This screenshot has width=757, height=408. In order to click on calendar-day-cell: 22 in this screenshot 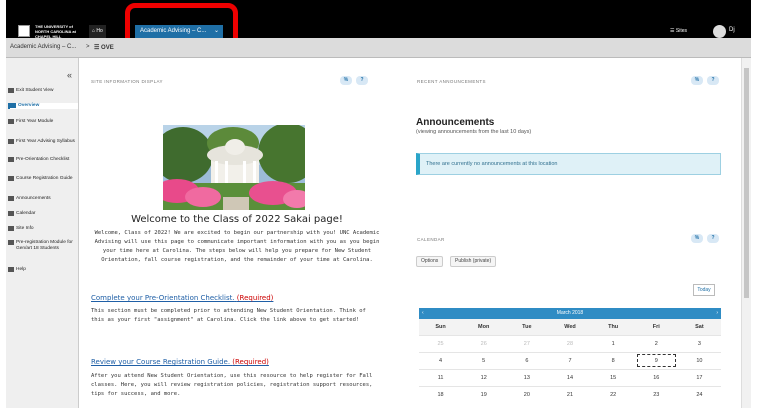, I will do `click(613, 394)`.